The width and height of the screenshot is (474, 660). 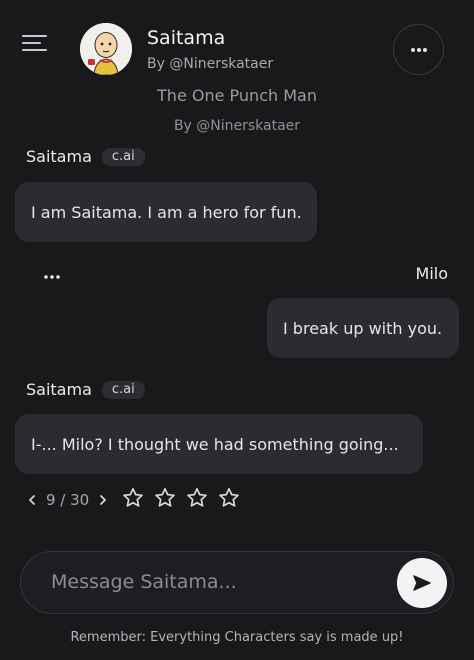 I want to click on message-input, so click(x=216, y=582).